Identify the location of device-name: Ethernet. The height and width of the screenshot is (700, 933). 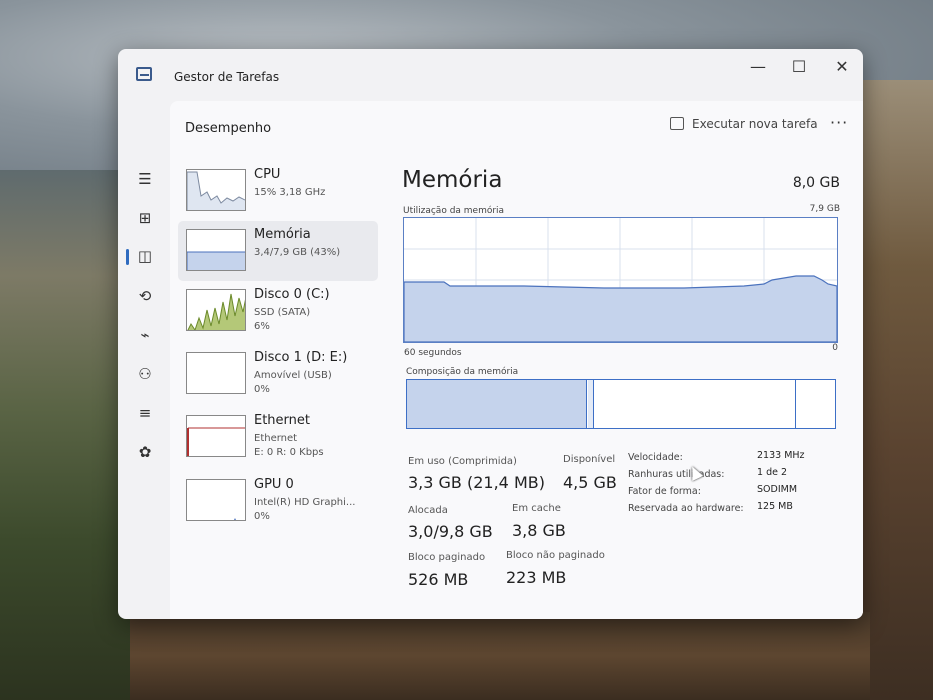
(282, 420).